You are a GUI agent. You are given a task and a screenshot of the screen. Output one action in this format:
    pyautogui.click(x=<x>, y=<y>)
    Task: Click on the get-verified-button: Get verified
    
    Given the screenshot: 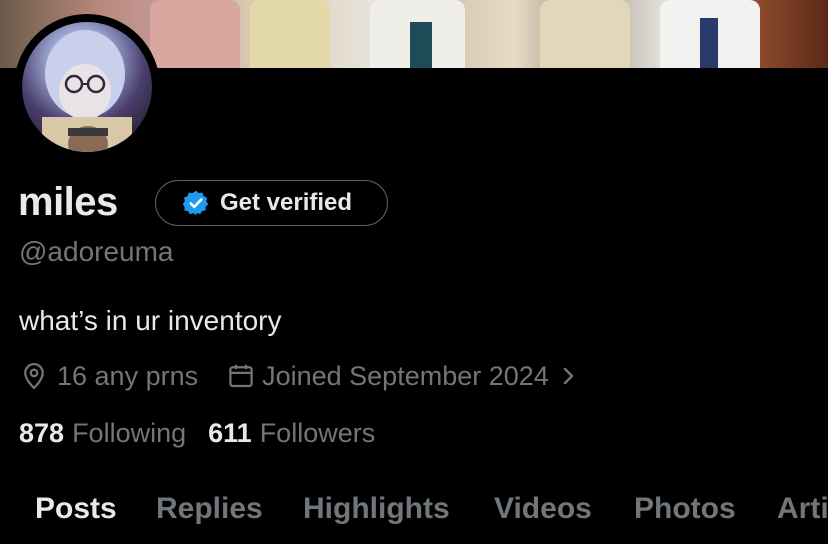 What is the action you would take?
    pyautogui.click(x=271, y=203)
    